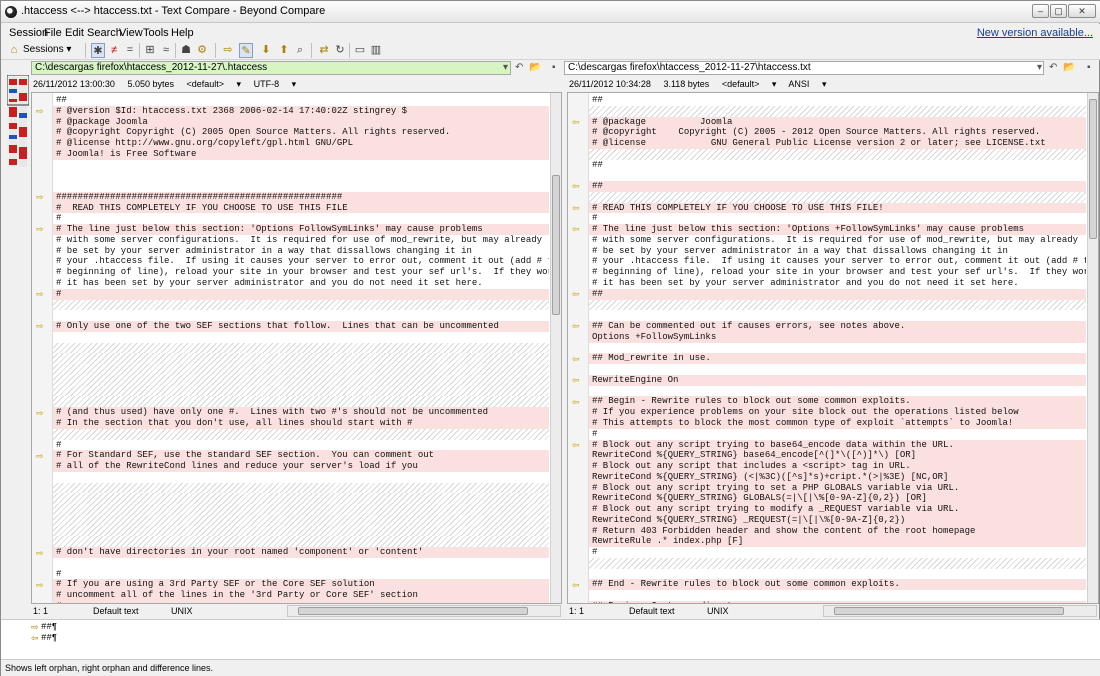  I want to click on edit-icon: ✎, so click(246, 50).